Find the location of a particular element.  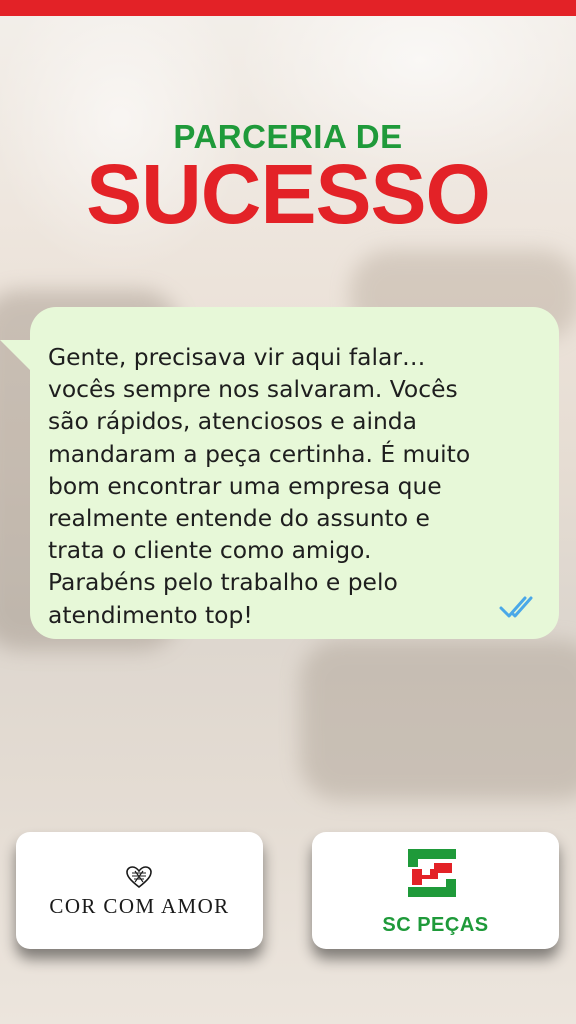

heart-icon is located at coordinates (139, 877).